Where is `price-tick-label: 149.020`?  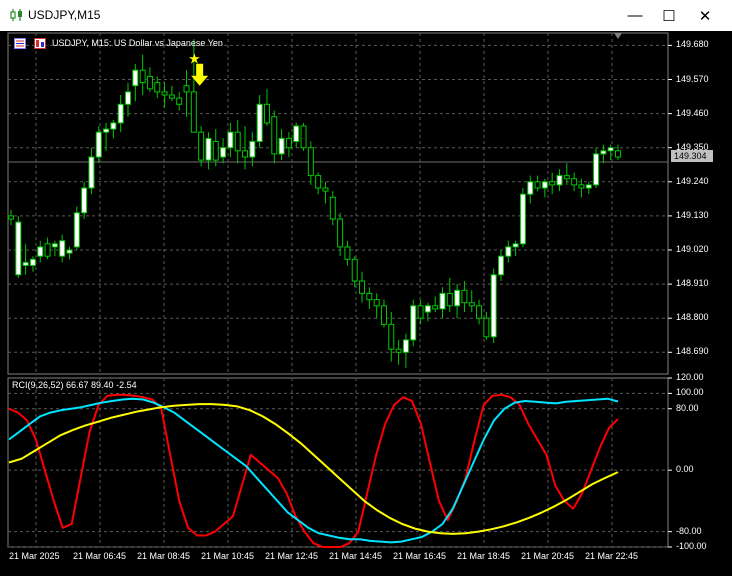
price-tick-label: 149.020 is located at coordinates (692, 249).